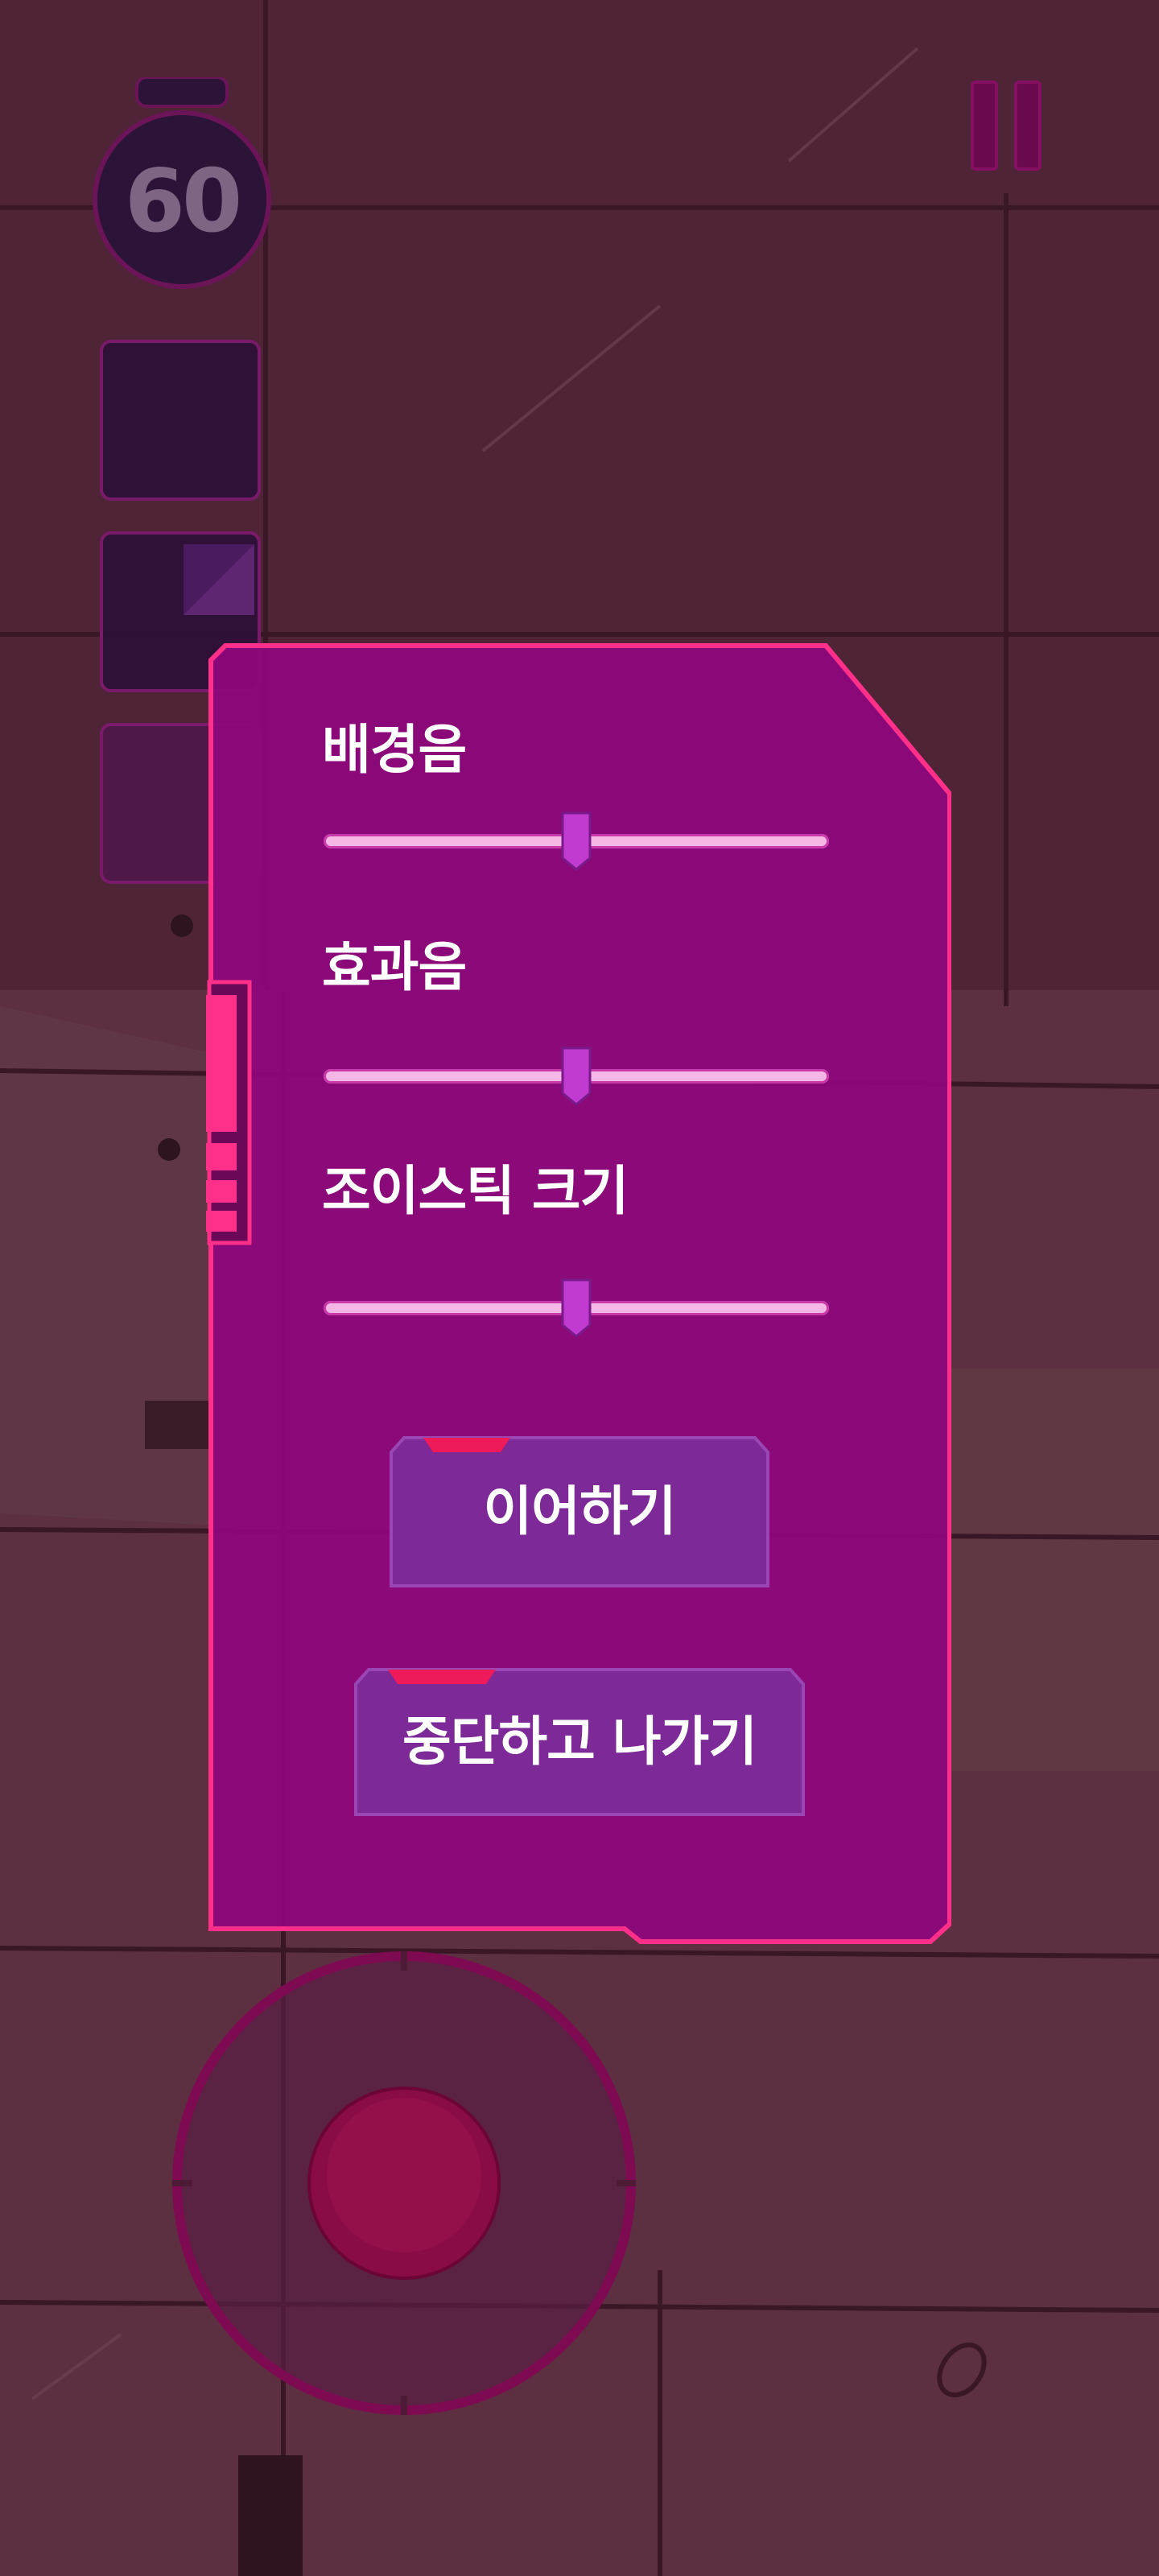  I want to click on sfx-slider, so click(576, 1076).